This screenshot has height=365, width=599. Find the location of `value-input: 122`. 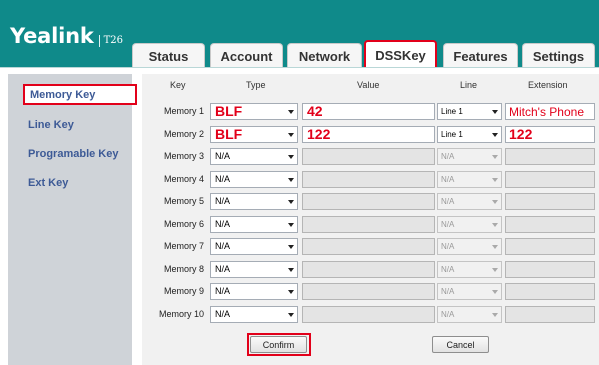

value-input: 122 is located at coordinates (368, 134).